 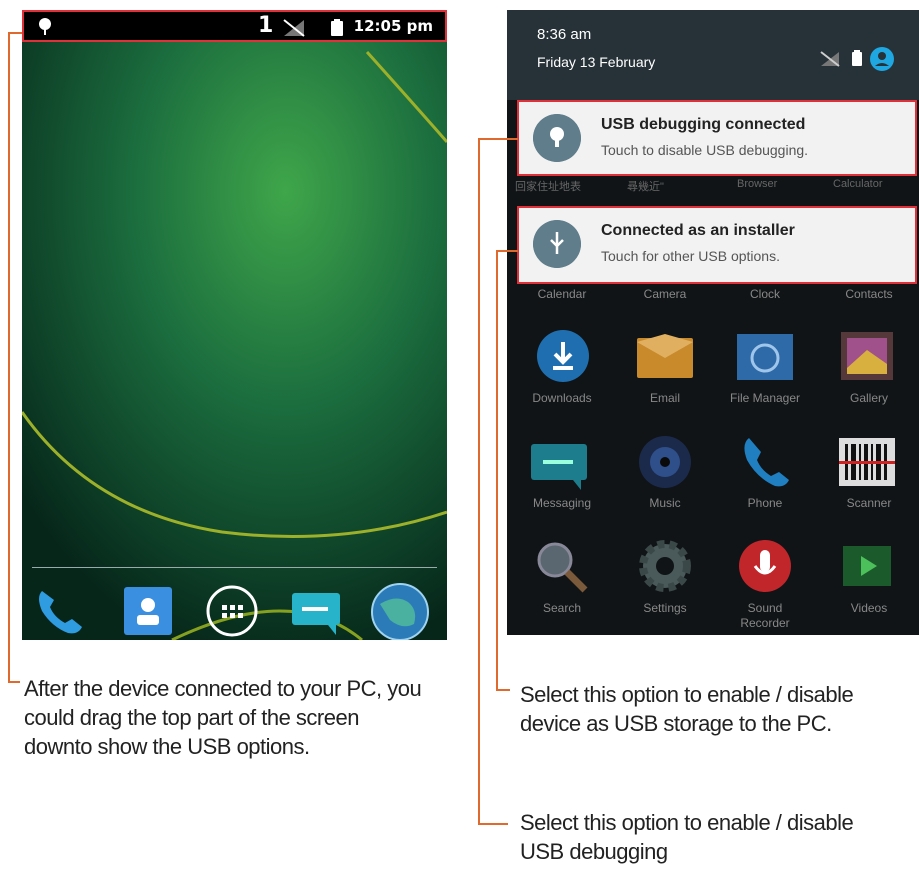 I want to click on header-time: 8:36 am, so click(x=564, y=34).